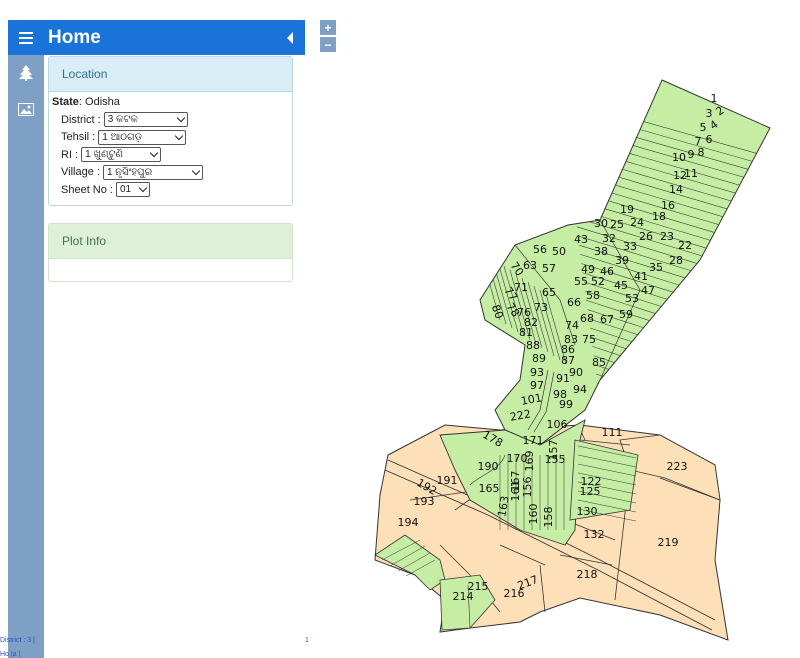 The width and height of the screenshot is (800, 658). I want to click on plot-number-57: 57, so click(549, 268).